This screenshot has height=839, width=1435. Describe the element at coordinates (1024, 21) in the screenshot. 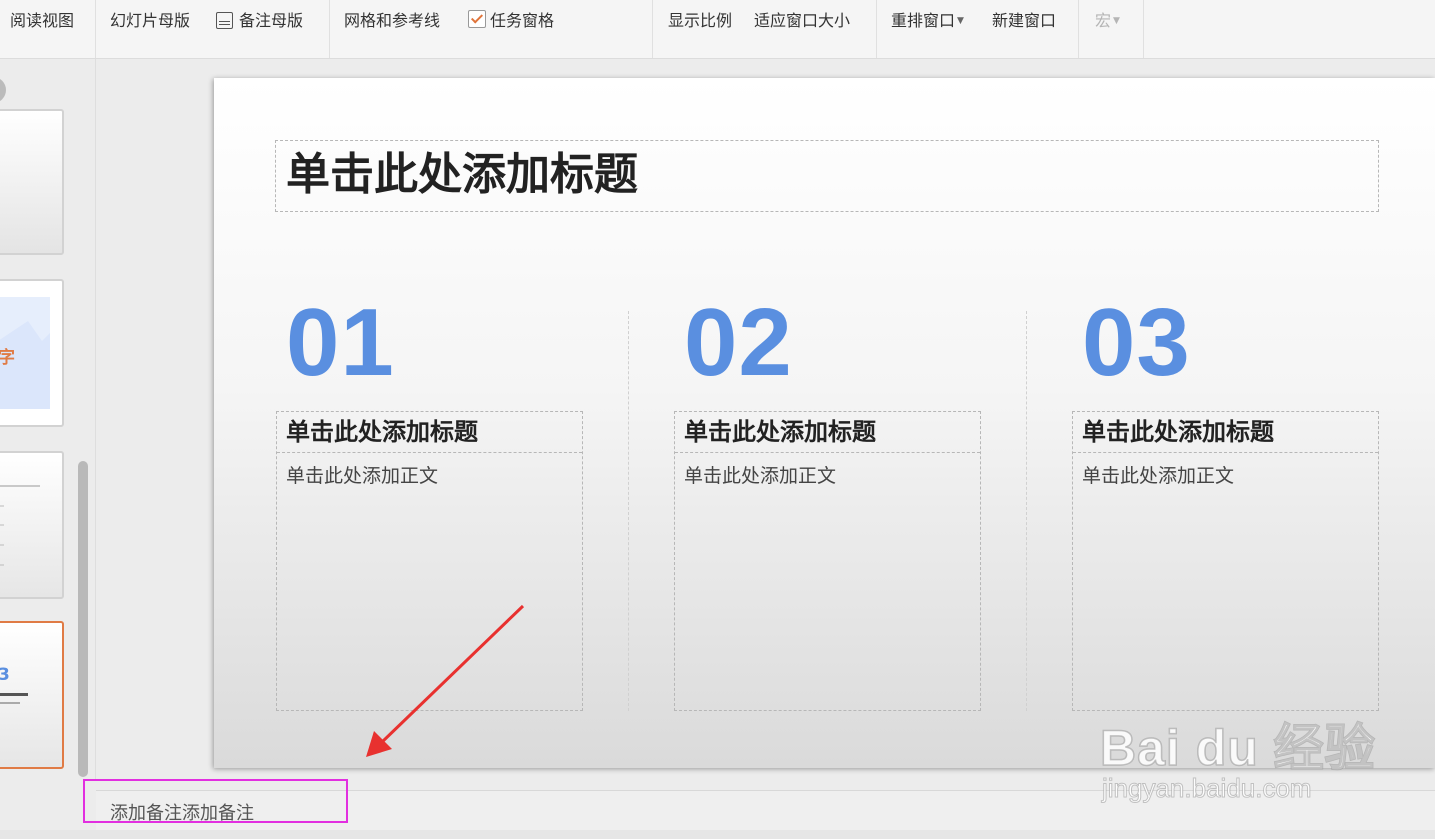

I see `new-window-button: 新建窗口` at that location.